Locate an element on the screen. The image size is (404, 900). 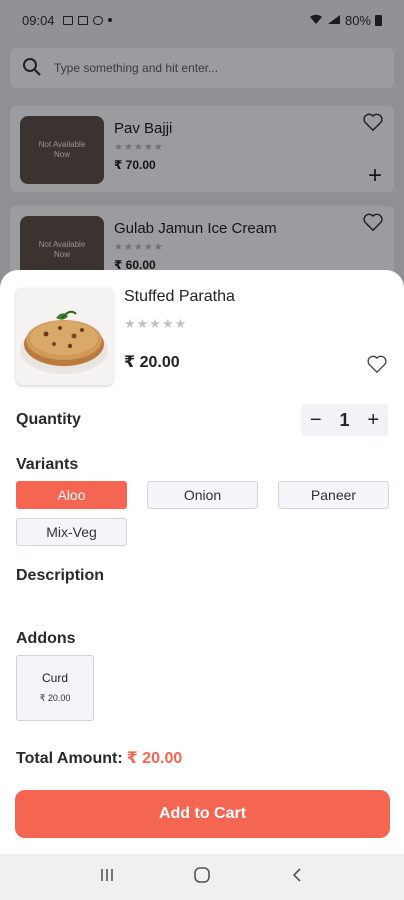
item-name: Pav Bajji is located at coordinates (143, 128).